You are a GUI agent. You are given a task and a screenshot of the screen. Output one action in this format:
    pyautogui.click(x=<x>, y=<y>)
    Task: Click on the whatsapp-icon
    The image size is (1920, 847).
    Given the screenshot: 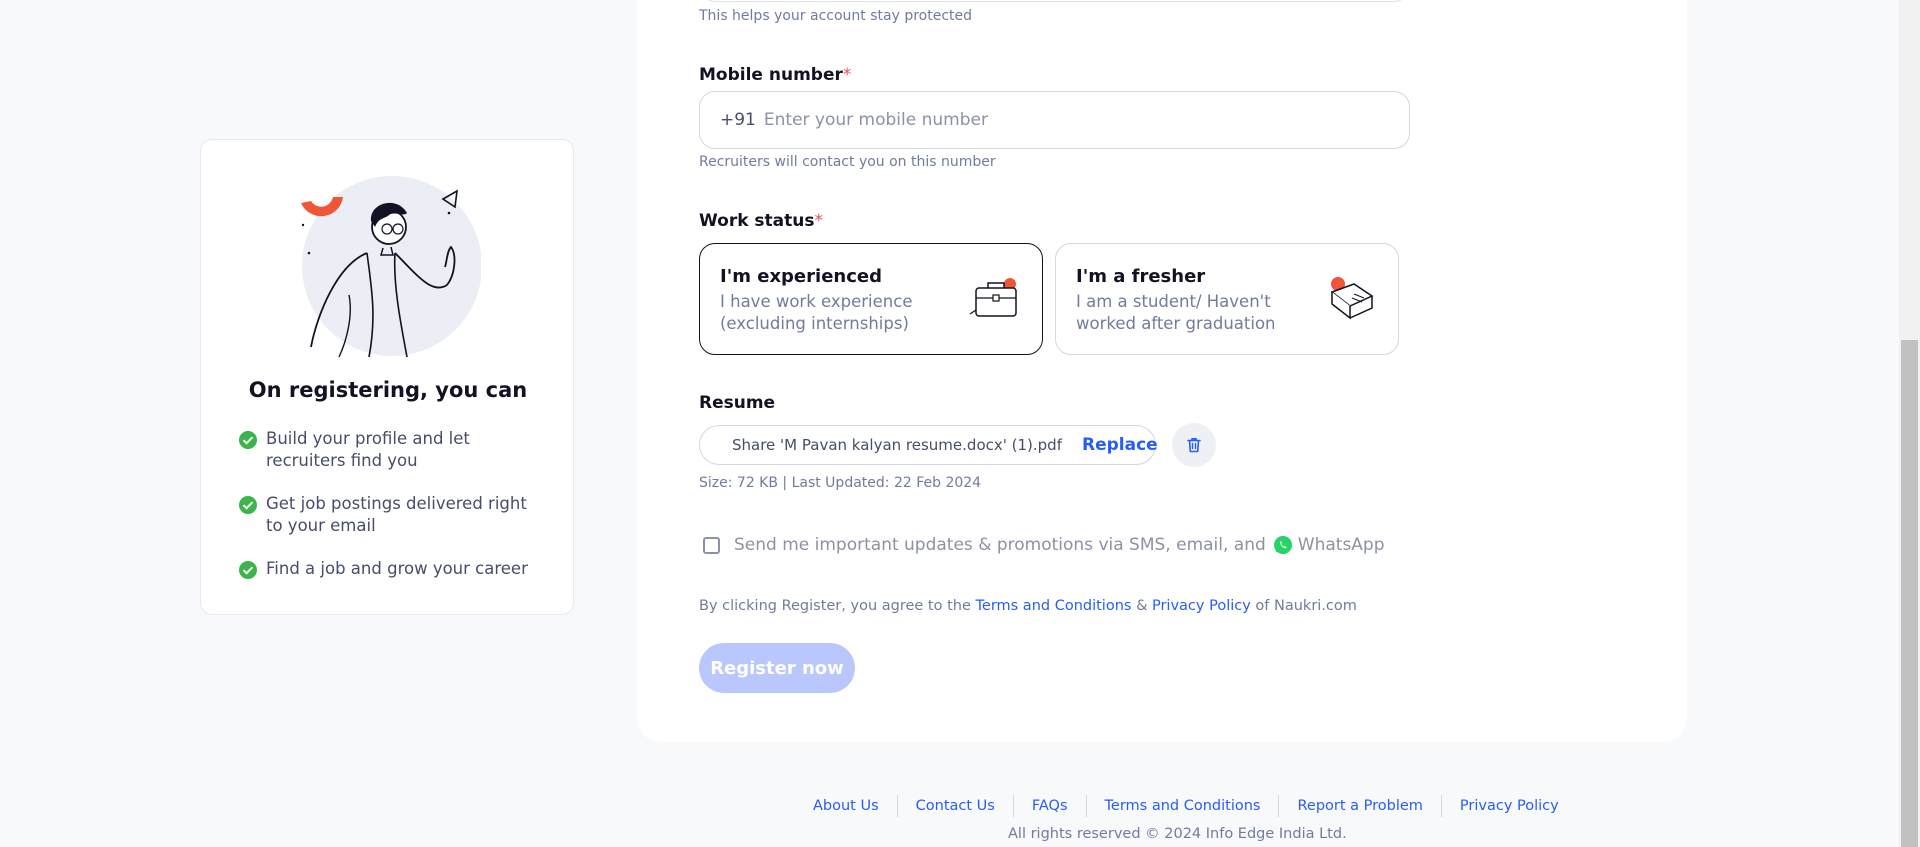 What is the action you would take?
    pyautogui.click(x=1282, y=545)
    